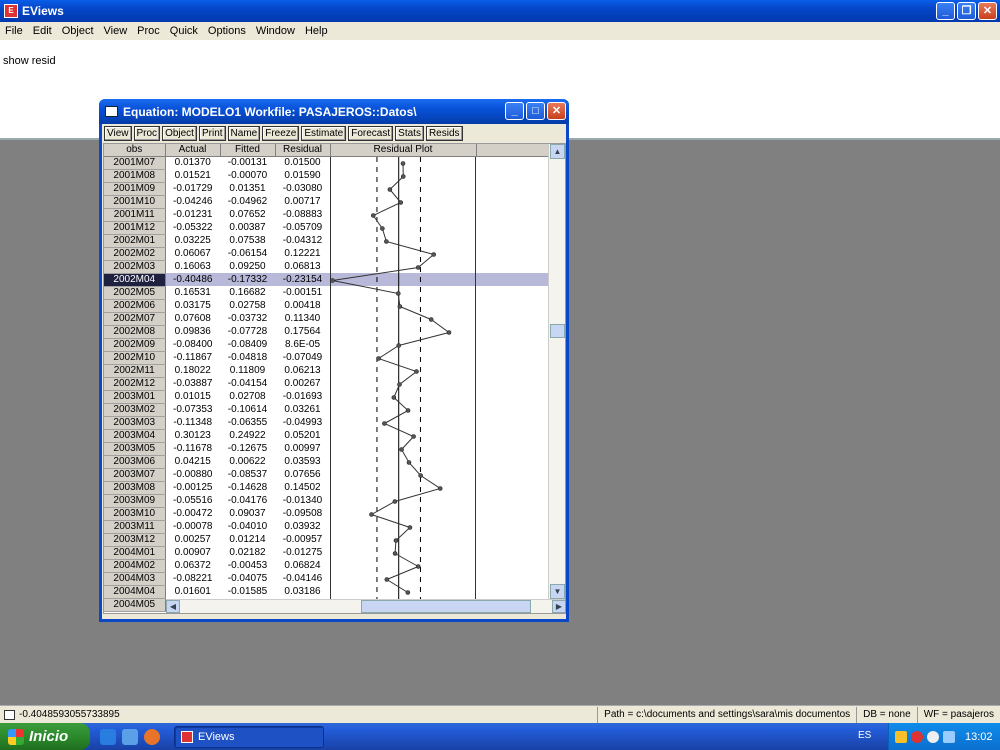 This screenshot has width=1000, height=750. I want to click on actual-cell: -0.11678, so click(192, 448).